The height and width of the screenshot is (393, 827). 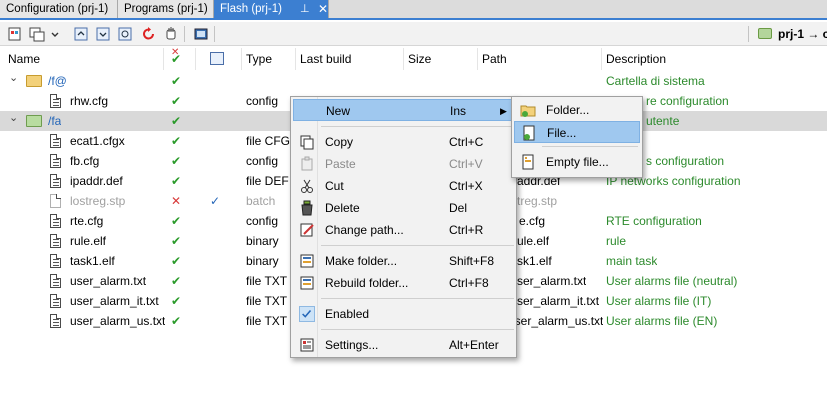 What do you see at coordinates (269, 59) in the screenshot?
I see `column-type: Type` at bounding box center [269, 59].